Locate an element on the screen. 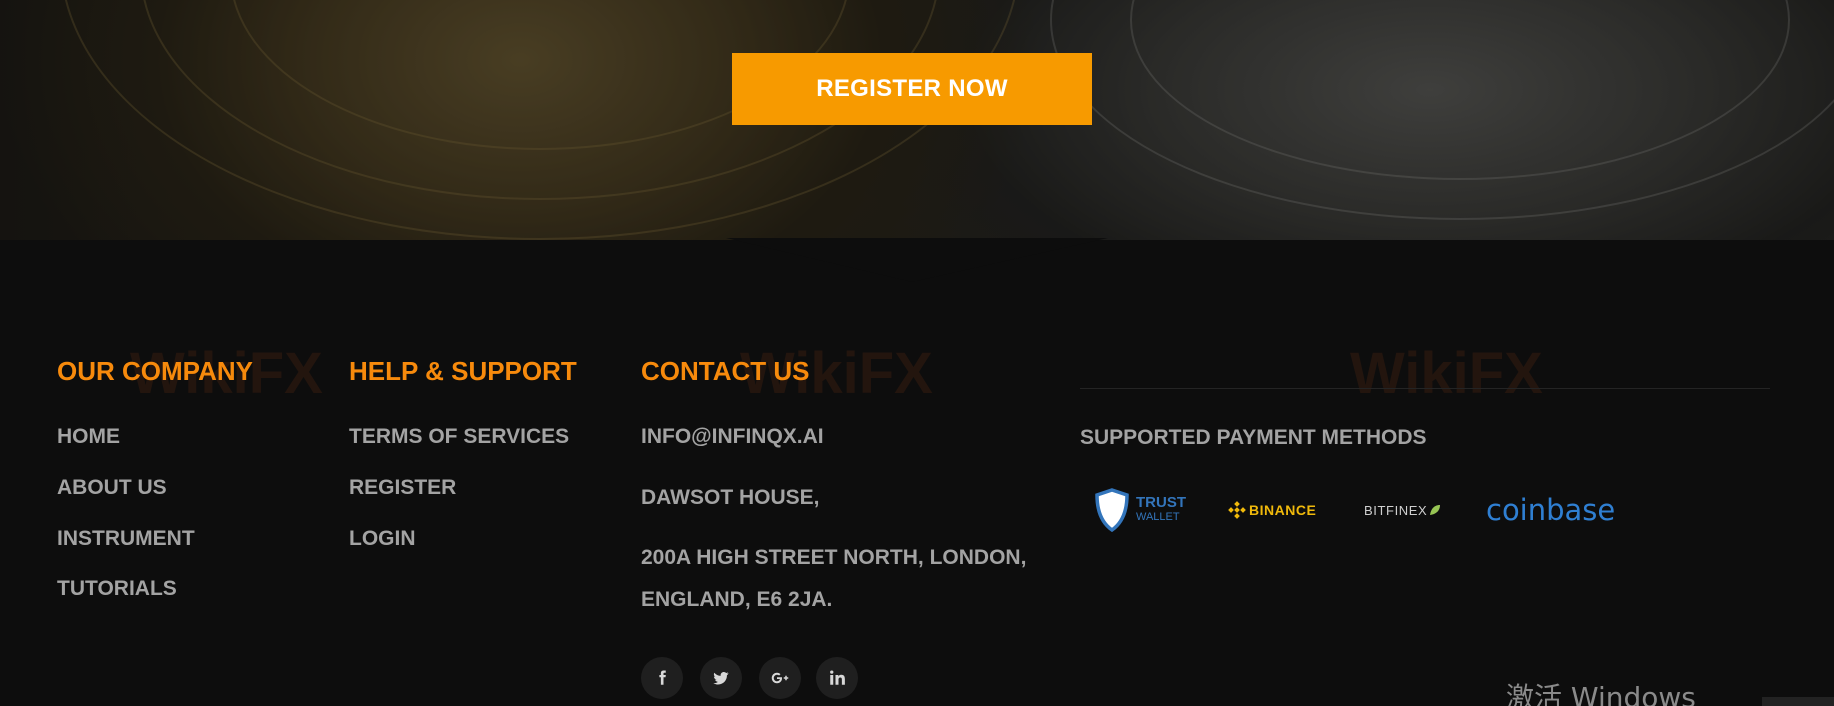  binance-logo: BINANCE is located at coordinates (1272, 510).